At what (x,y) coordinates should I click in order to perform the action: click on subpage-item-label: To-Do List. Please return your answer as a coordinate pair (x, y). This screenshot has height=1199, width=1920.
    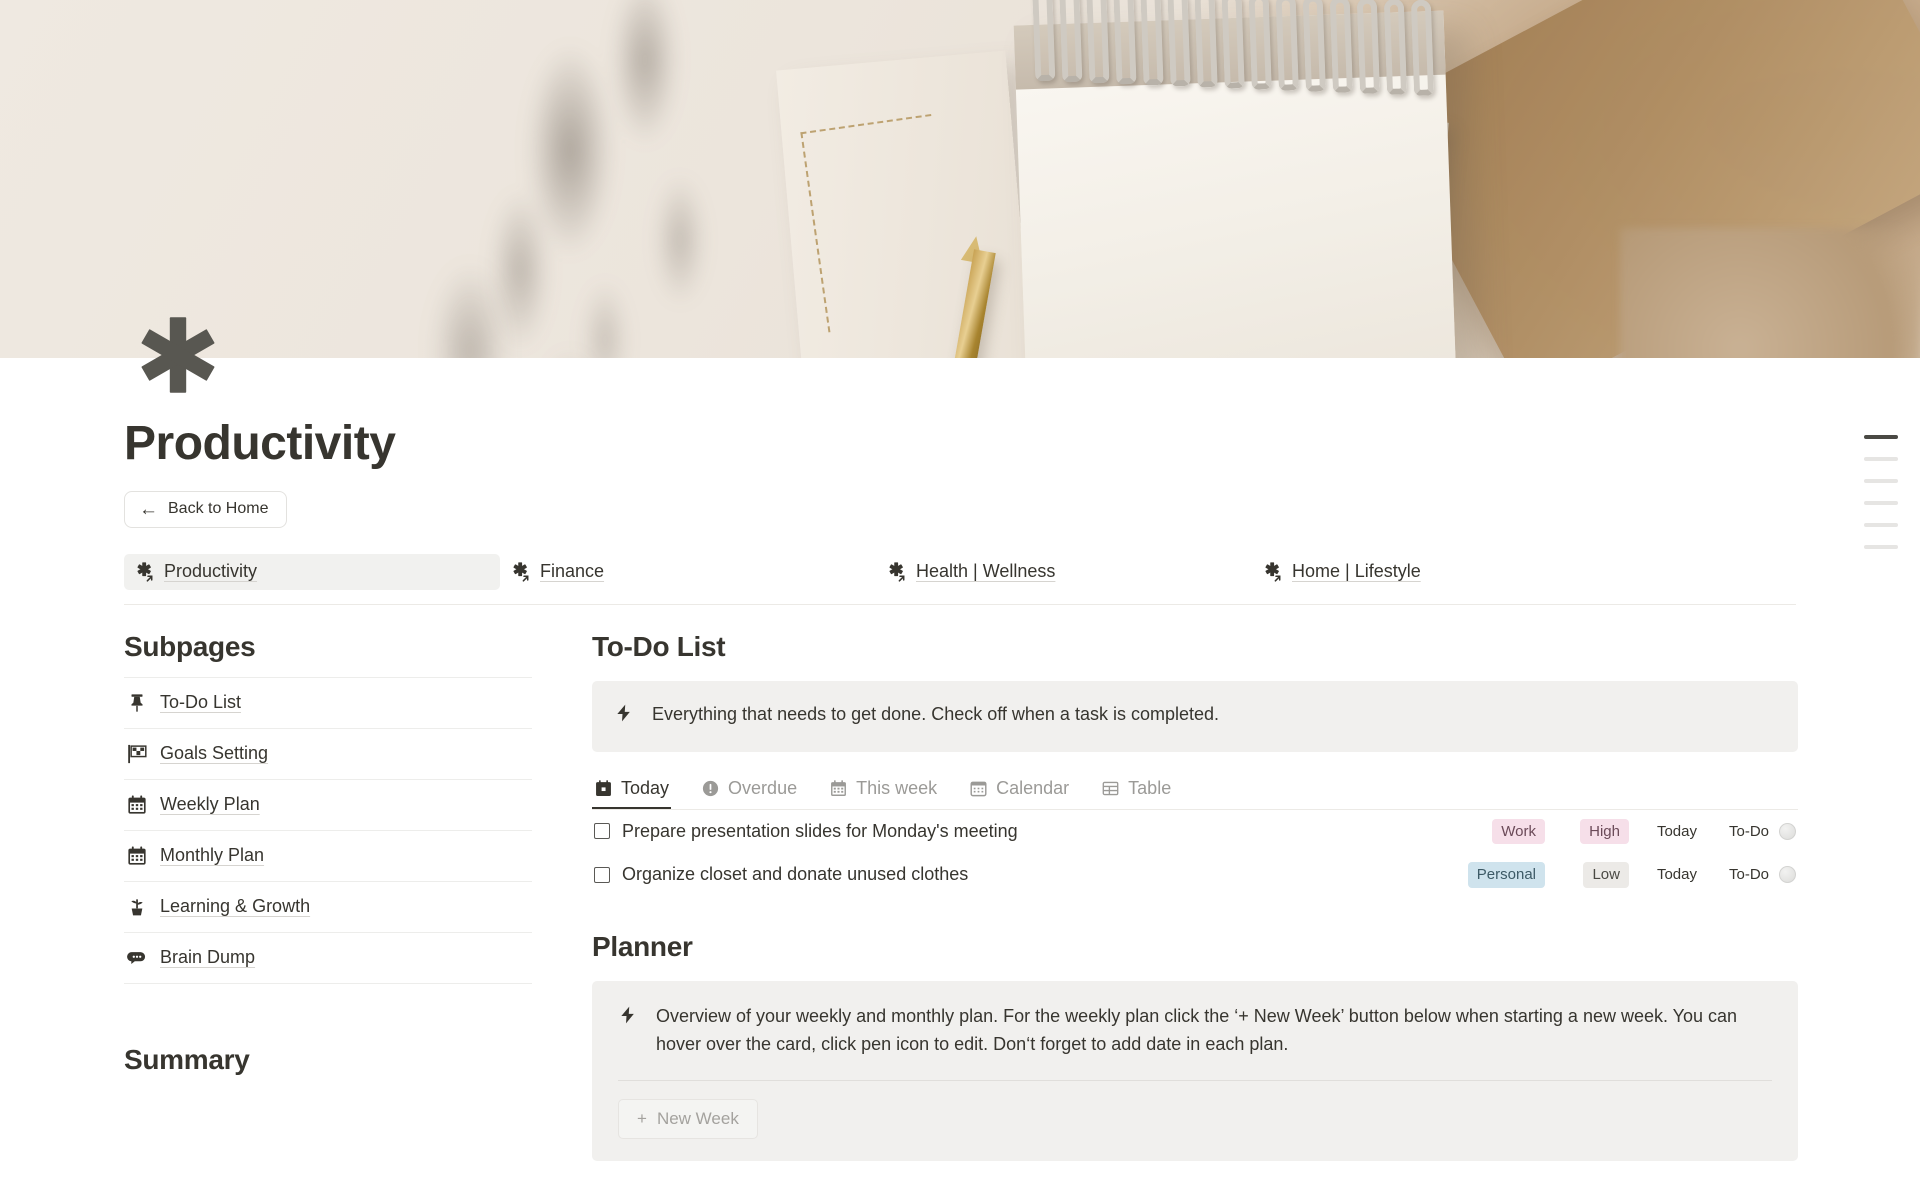
    Looking at the image, I should click on (201, 702).